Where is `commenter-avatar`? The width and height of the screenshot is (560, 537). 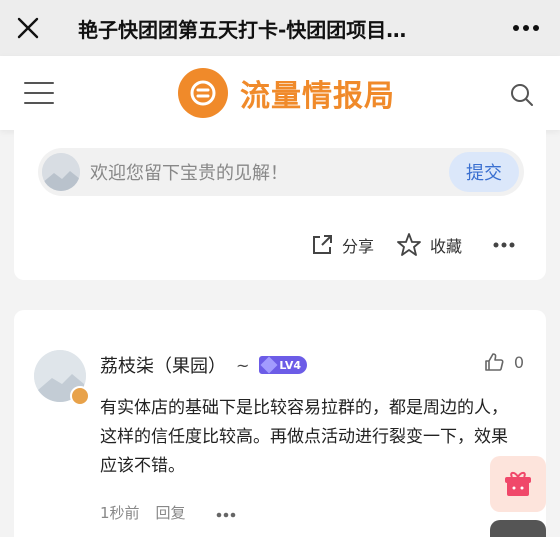
commenter-avatar is located at coordinates (62, 378).